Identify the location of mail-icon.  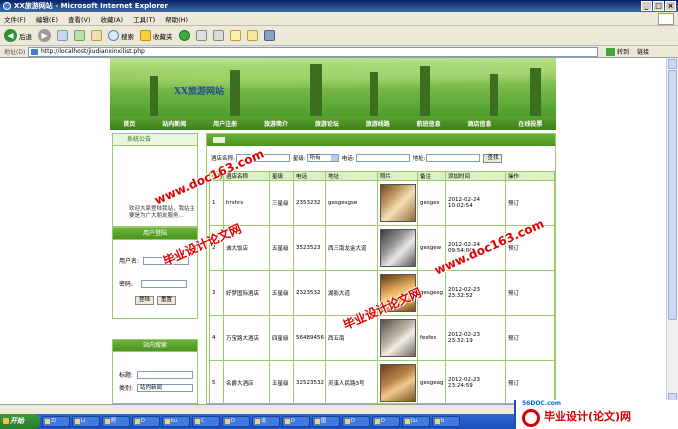
(218, 35).